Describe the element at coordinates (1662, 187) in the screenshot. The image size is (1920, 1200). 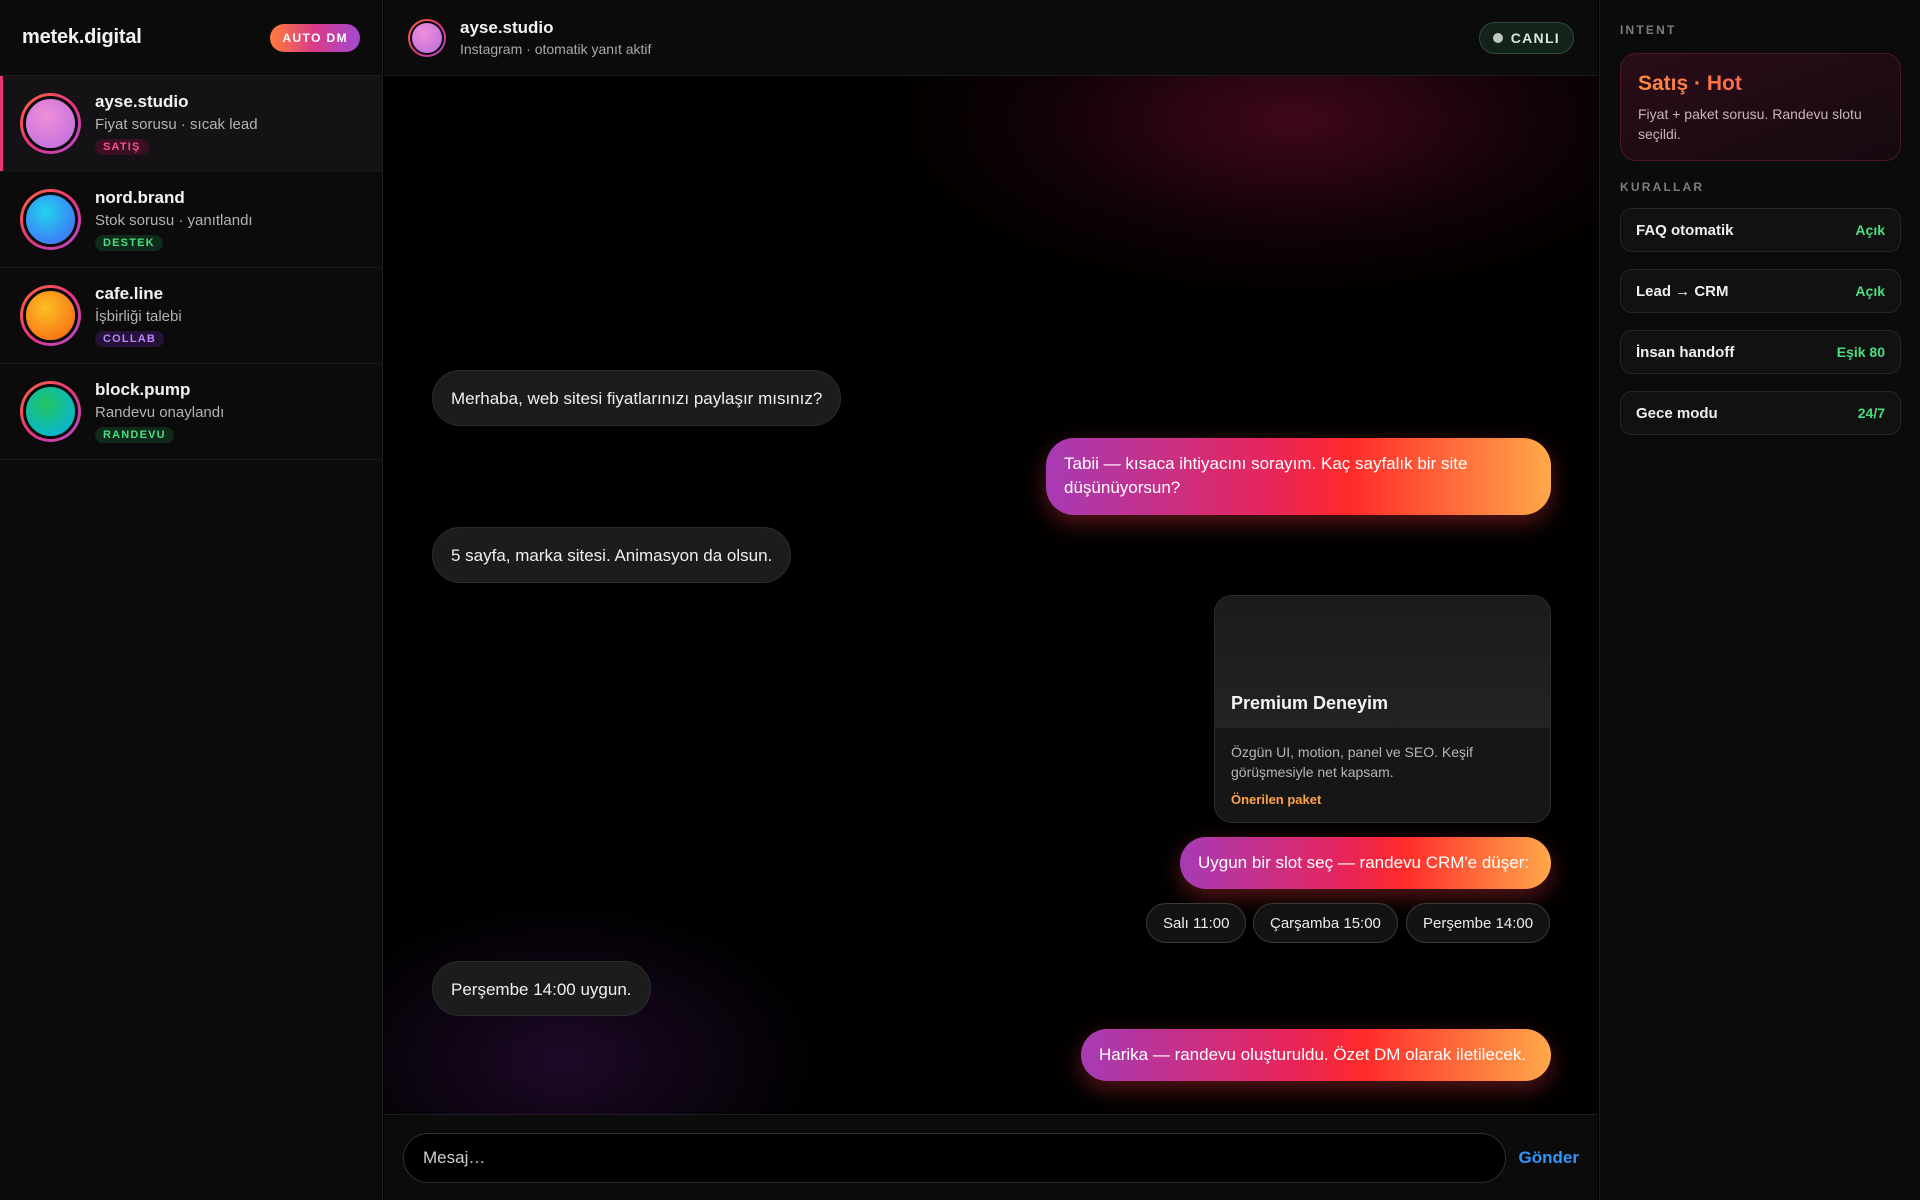
I see `rules-section-label: KURALLAR` at that location.